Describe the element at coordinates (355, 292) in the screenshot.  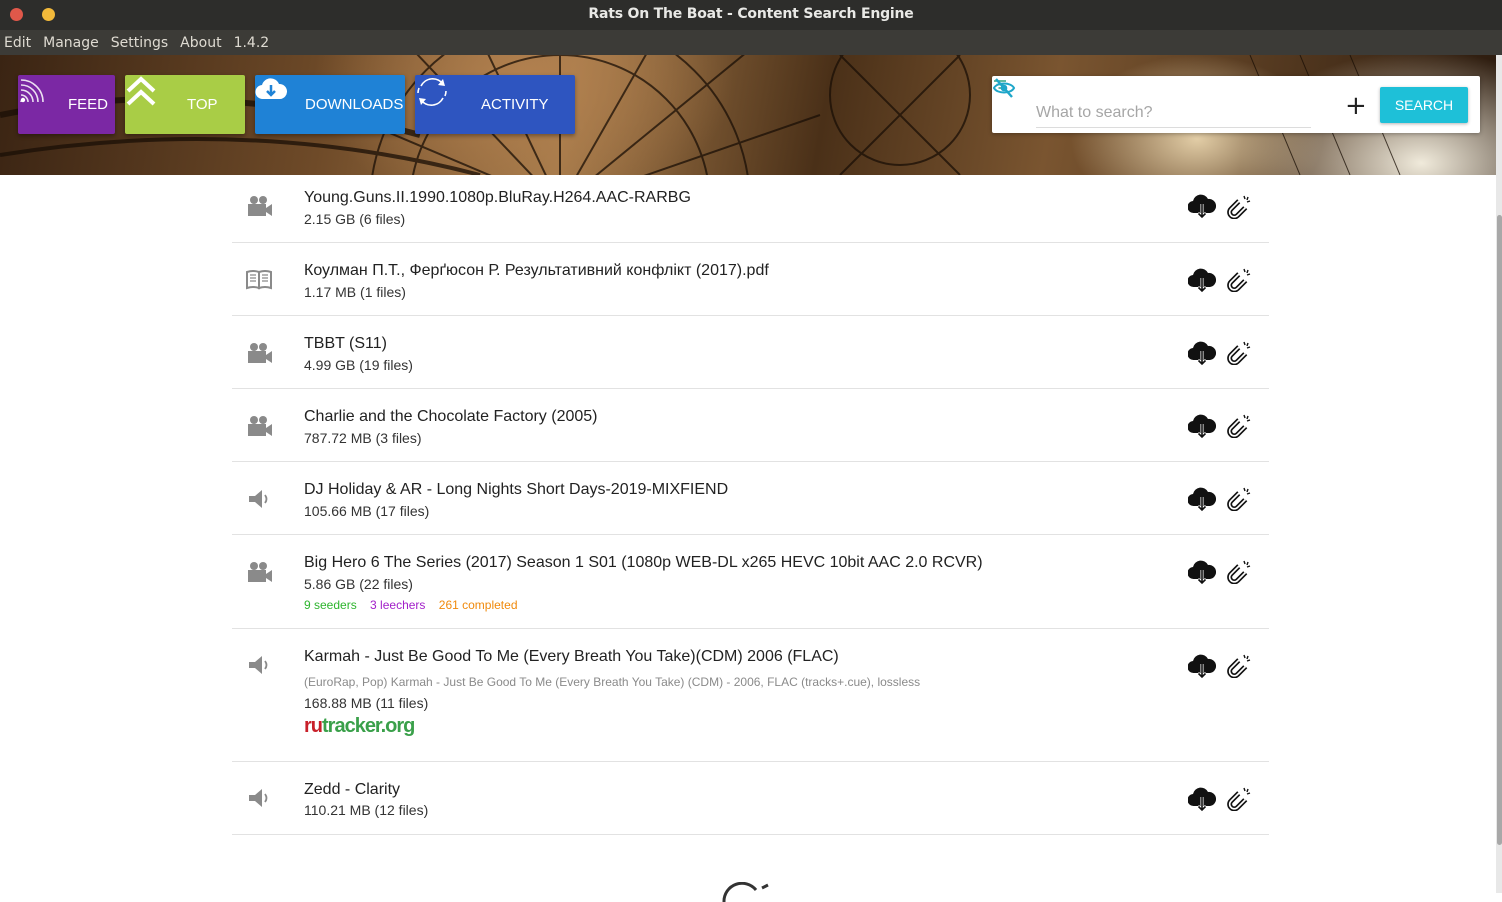
I see `result-size: 1.17 MB (1 files)` at that location.